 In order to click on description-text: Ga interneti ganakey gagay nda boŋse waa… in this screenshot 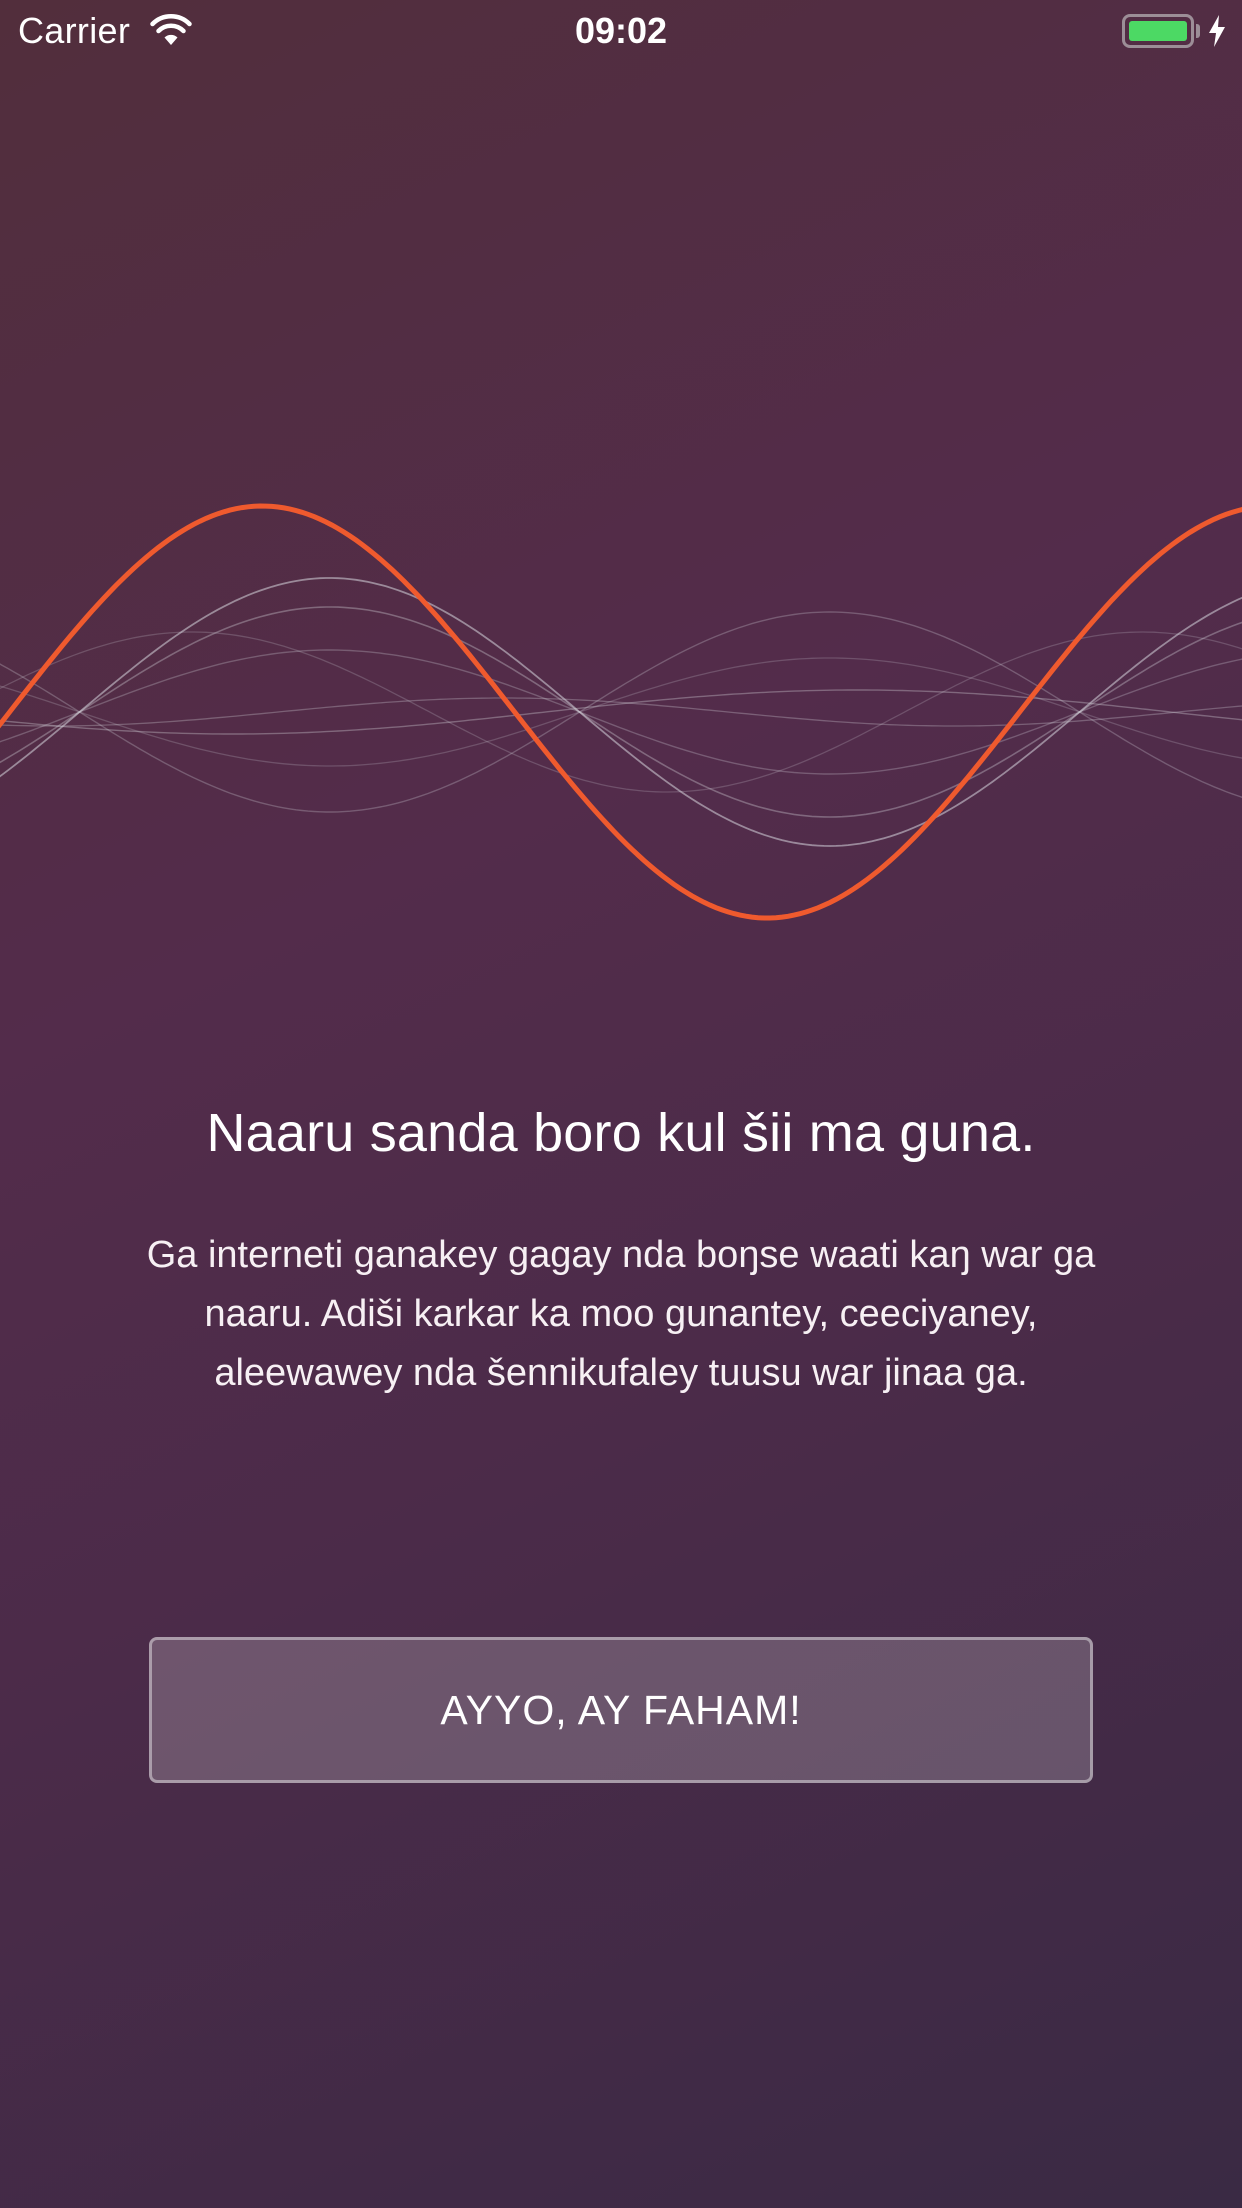, I will do `click(621, 1314)`.